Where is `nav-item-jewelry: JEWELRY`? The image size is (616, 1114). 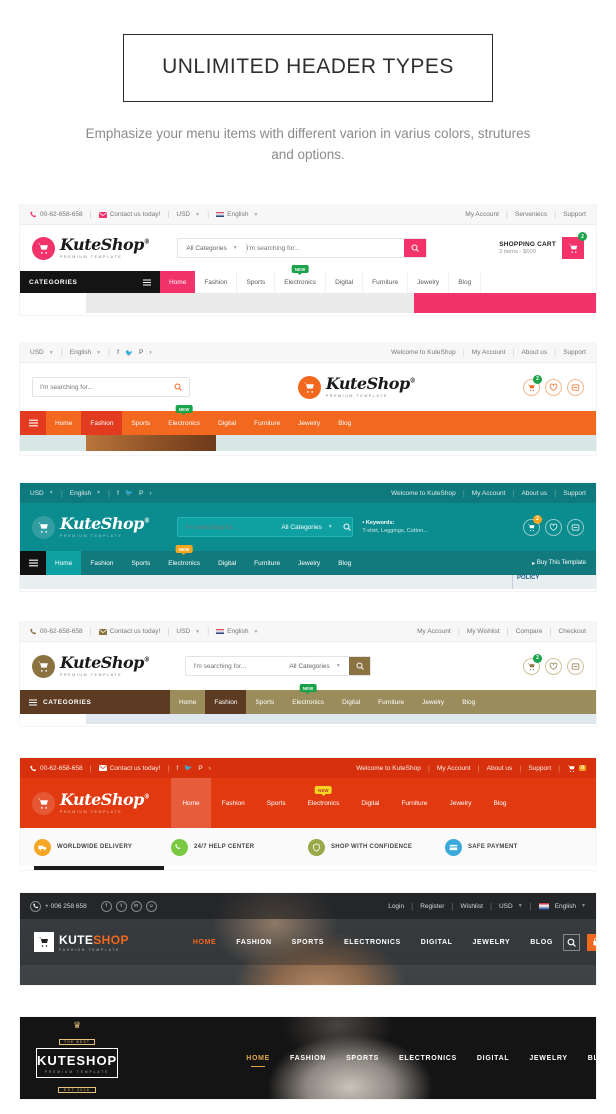
nav-item-jewelry: JEWELRY is located at coordinates (491, 942).